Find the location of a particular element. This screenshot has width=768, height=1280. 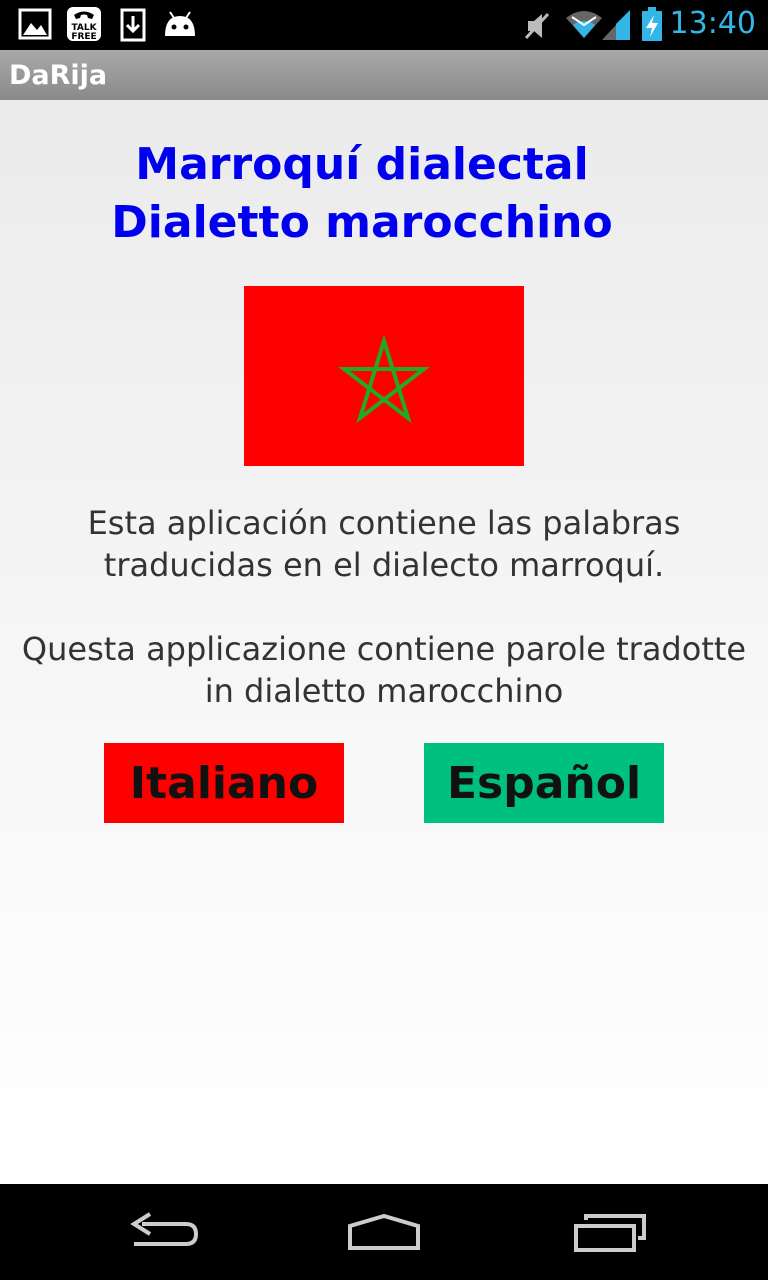

talkfree-text-bottom: FREE is located at coordinates (83, 37).